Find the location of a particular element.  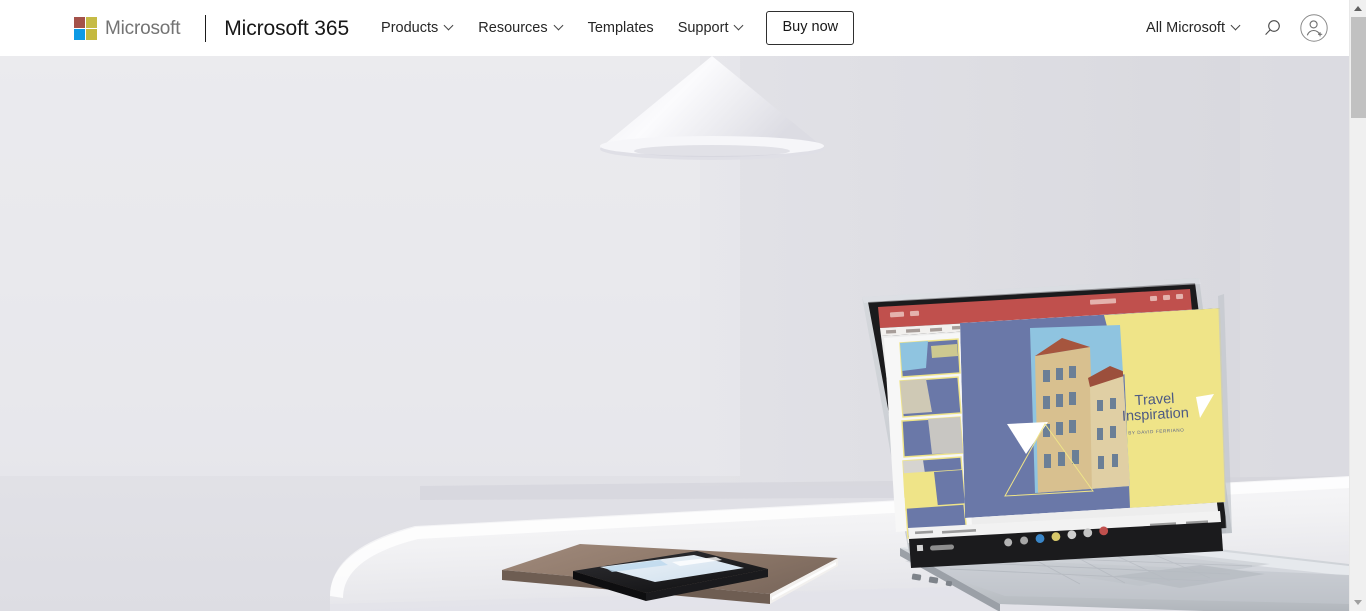

scroll-up-button is located at coordinates (1358, 8).